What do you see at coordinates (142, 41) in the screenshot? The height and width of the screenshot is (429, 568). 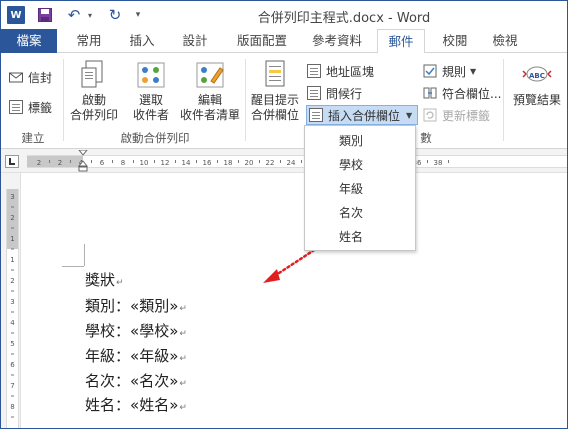 I see `tab-insert: 插入` at bounding box center [142, 41].